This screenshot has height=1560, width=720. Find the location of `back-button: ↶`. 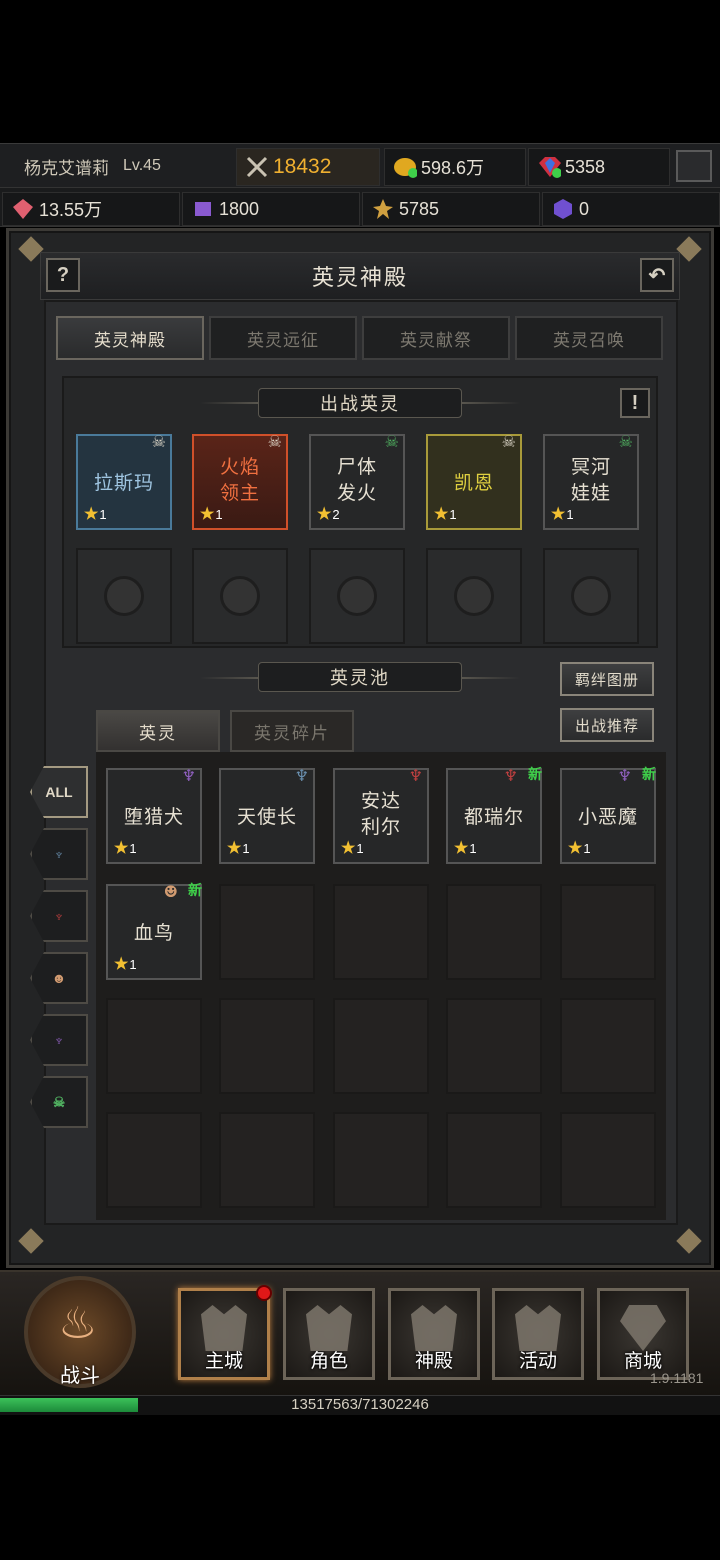

back-button: ↶ is located at coordinates (657, 275).